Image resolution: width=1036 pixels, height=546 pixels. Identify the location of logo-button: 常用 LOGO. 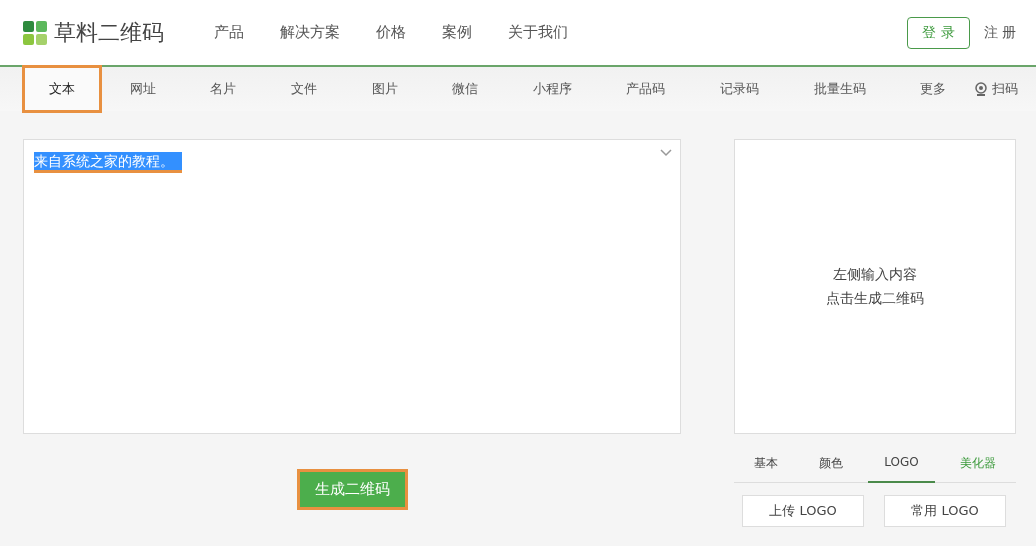
(945, 511).